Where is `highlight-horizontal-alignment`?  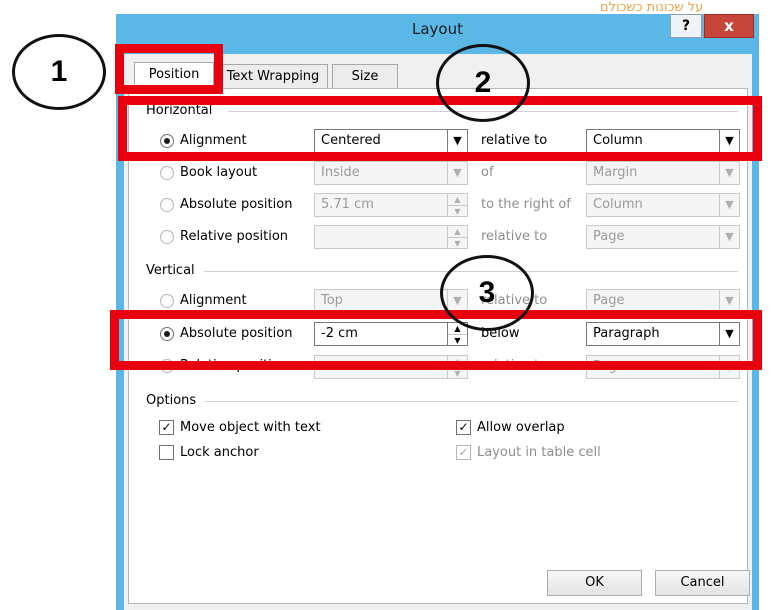 highlight-horizontal-alignment is located at coordinates (440, 128).